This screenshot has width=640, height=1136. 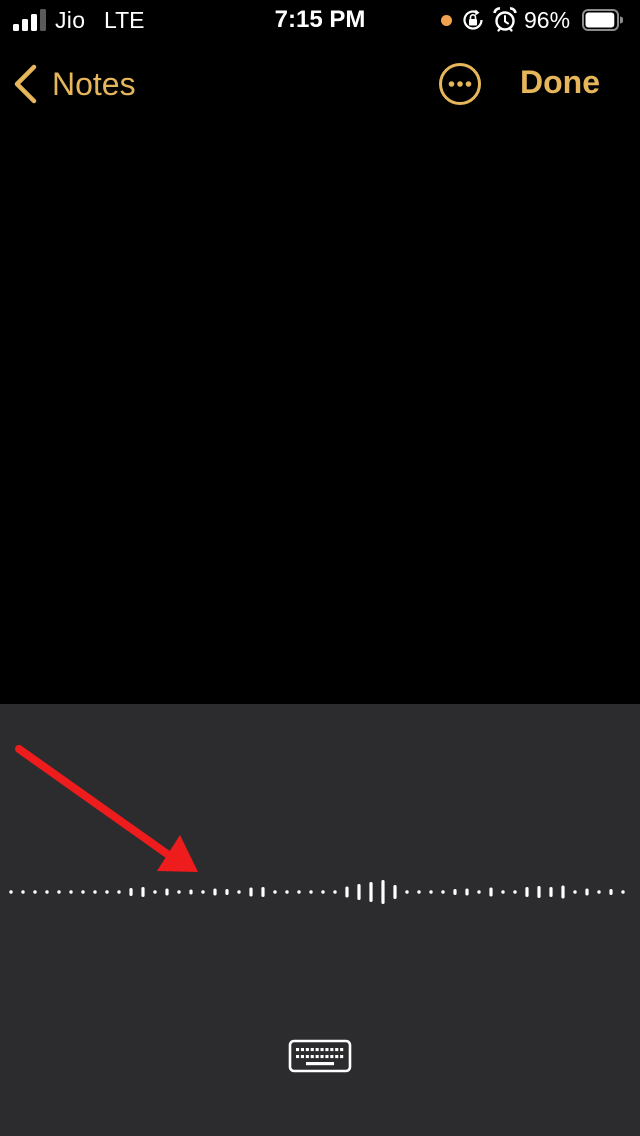 I want to click on ellipsis-circle-icon, so click(x=460, y=84).